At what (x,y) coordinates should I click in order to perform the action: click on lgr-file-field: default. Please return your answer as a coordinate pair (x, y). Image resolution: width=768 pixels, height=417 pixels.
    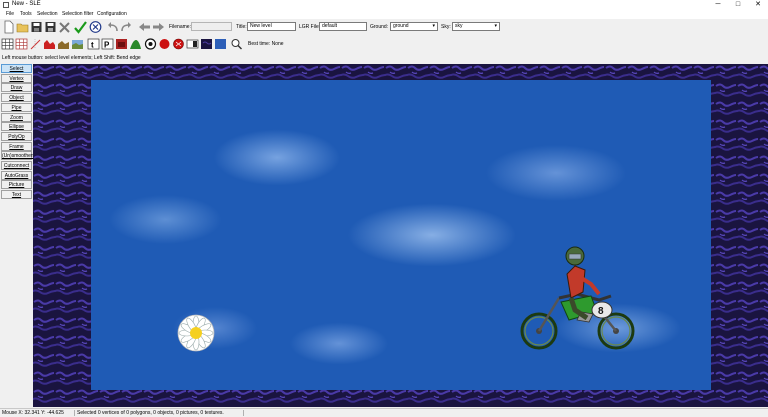
    Looking at the image, I should click on (343, 26).